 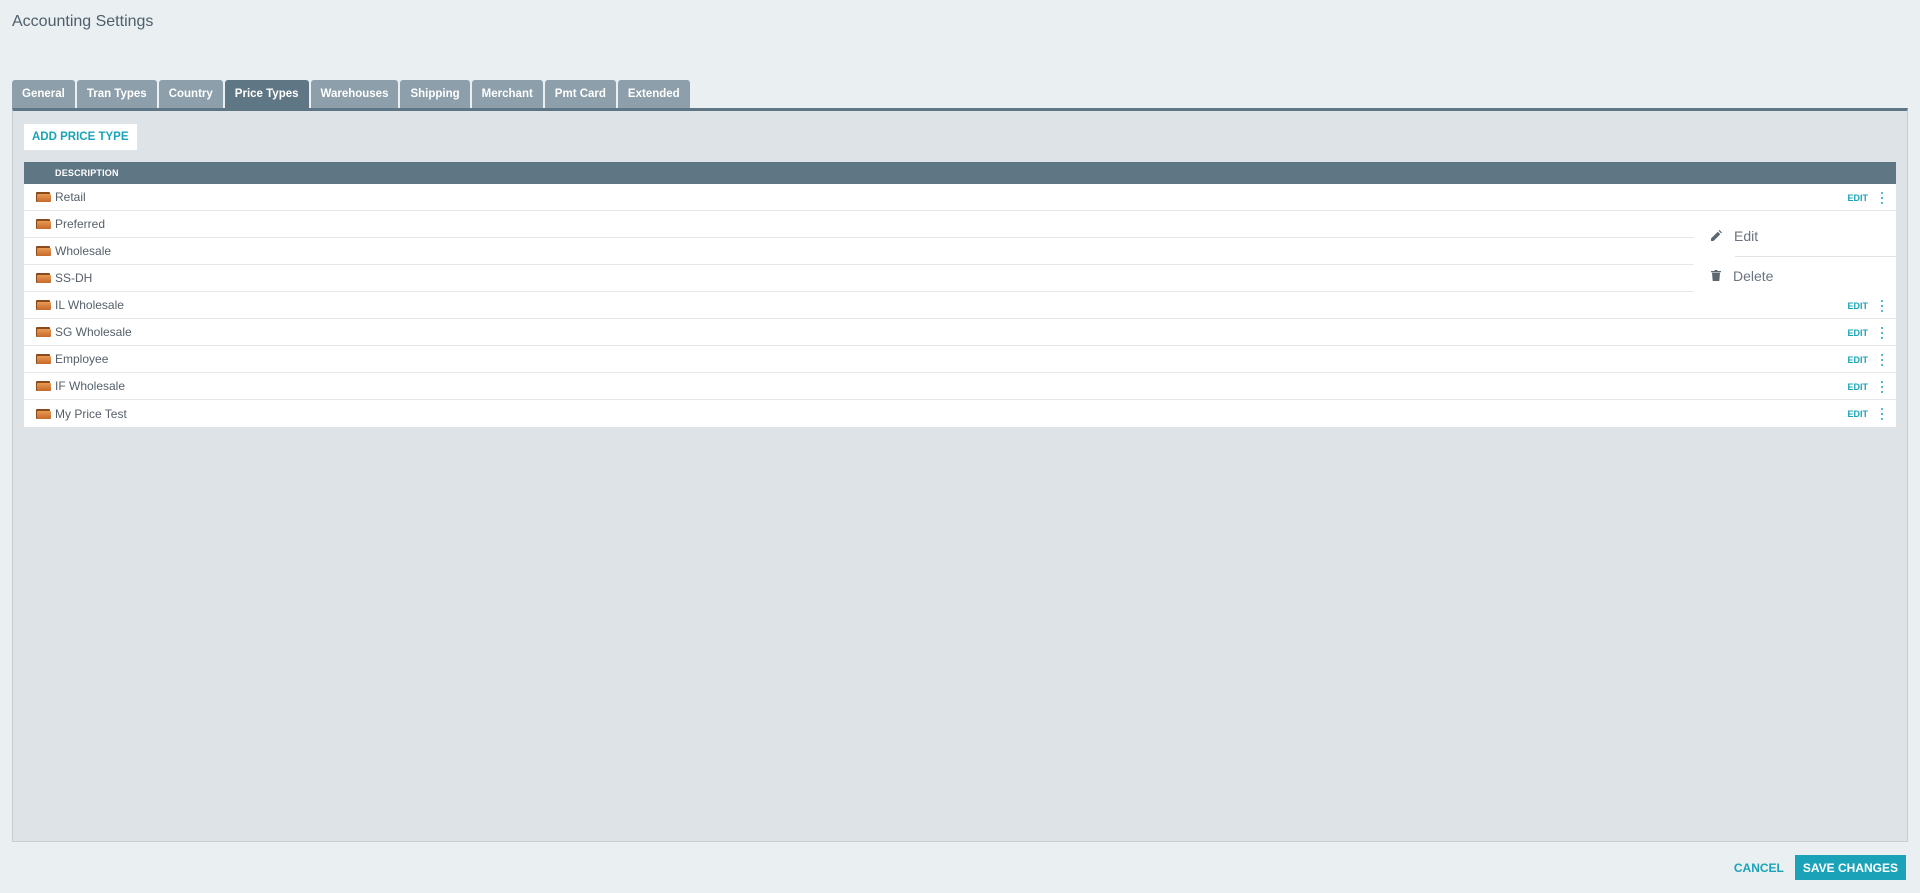 What do you see at coordinates (83, 251) in the screenshot?
I see `row-description: Wholesale` at bounding box center [83, 251].